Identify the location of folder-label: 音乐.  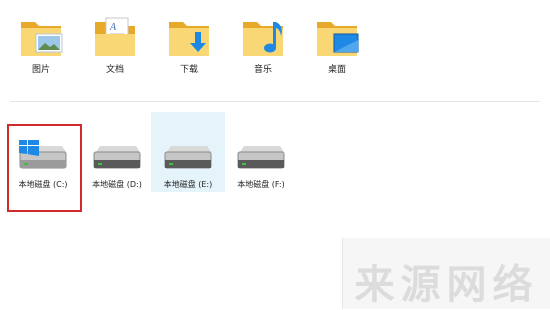
(262, 70).